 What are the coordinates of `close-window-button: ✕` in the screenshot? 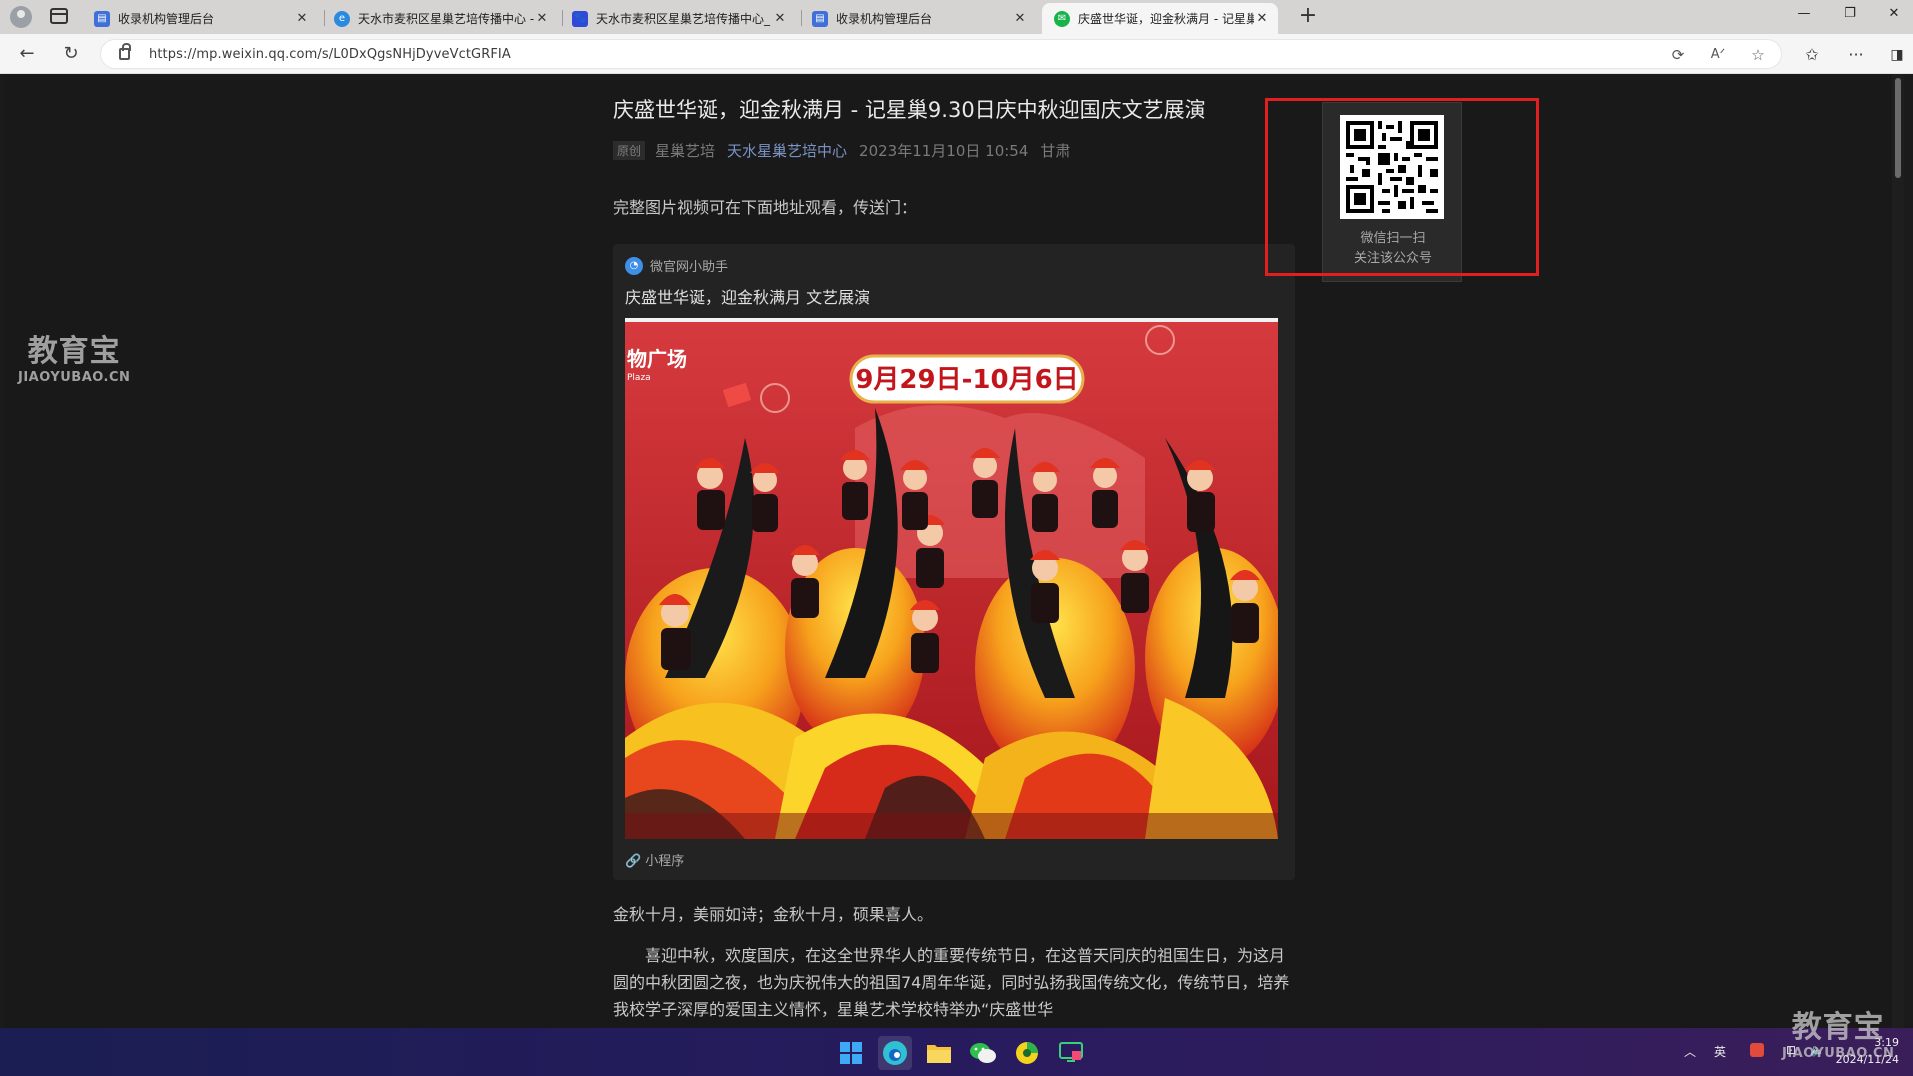 It's located at (1893, 17).